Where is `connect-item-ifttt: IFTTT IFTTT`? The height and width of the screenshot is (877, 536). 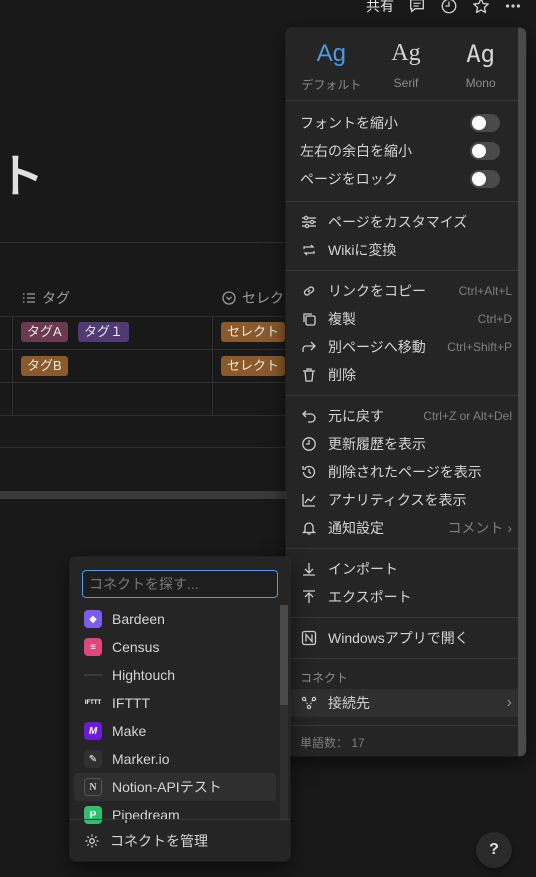
connect-item-ifttt: IFTTT IFTTT is located at coordinates (175, 703).